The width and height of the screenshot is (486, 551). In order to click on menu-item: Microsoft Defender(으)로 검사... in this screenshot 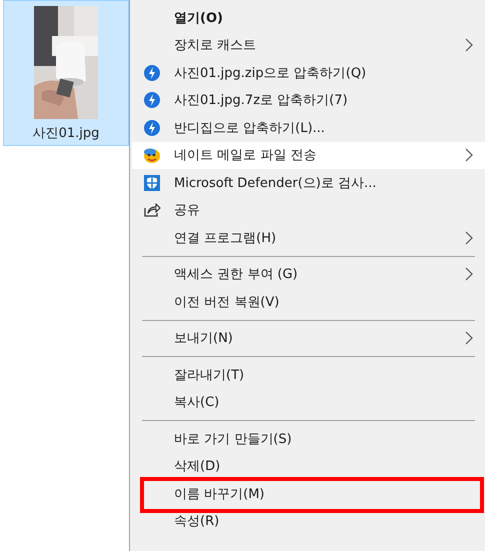, I will do `click(308, 182)`.